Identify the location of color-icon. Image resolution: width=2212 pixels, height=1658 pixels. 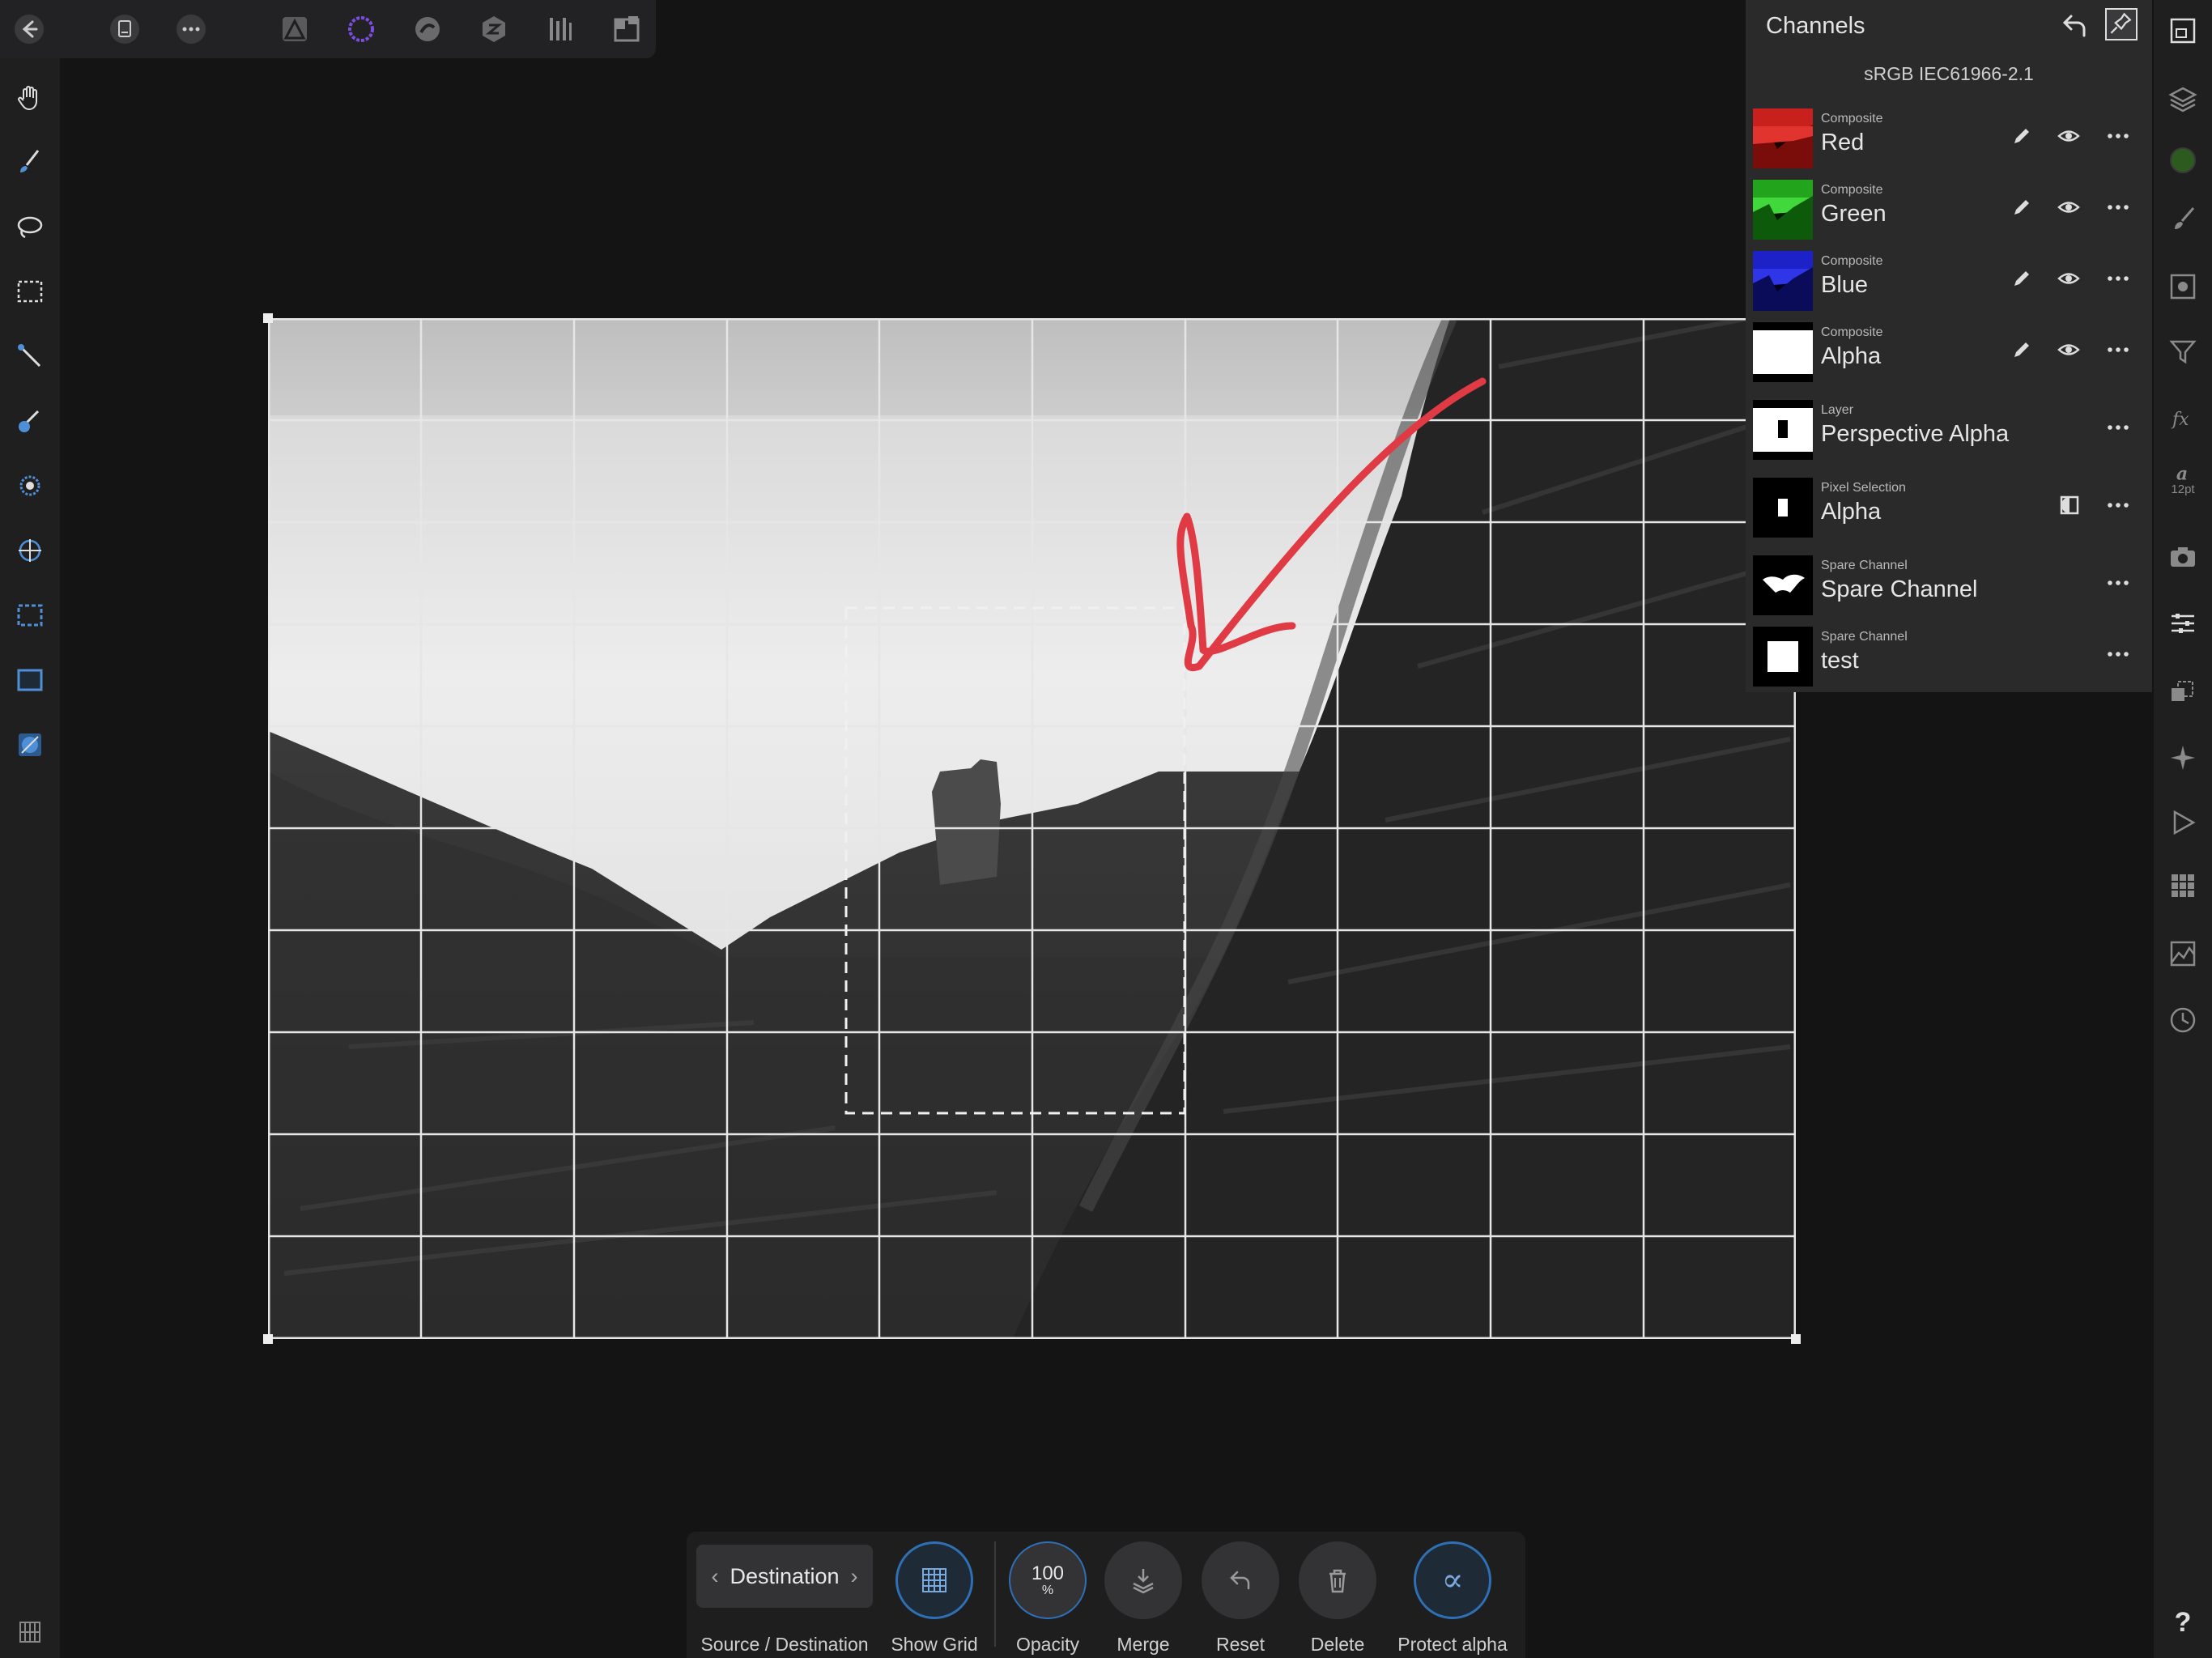
(2182, 160).